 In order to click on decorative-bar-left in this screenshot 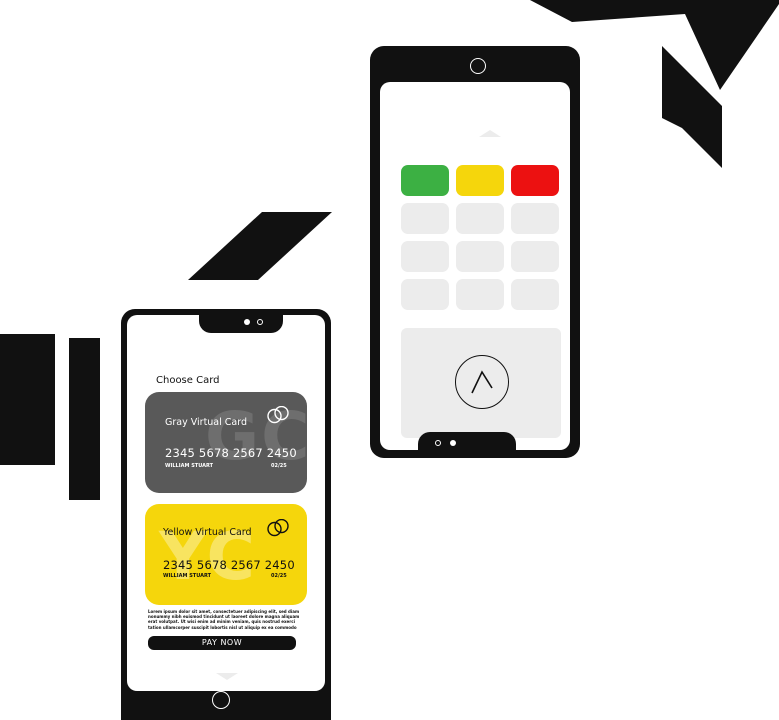, I will do `click(27, 399)`.